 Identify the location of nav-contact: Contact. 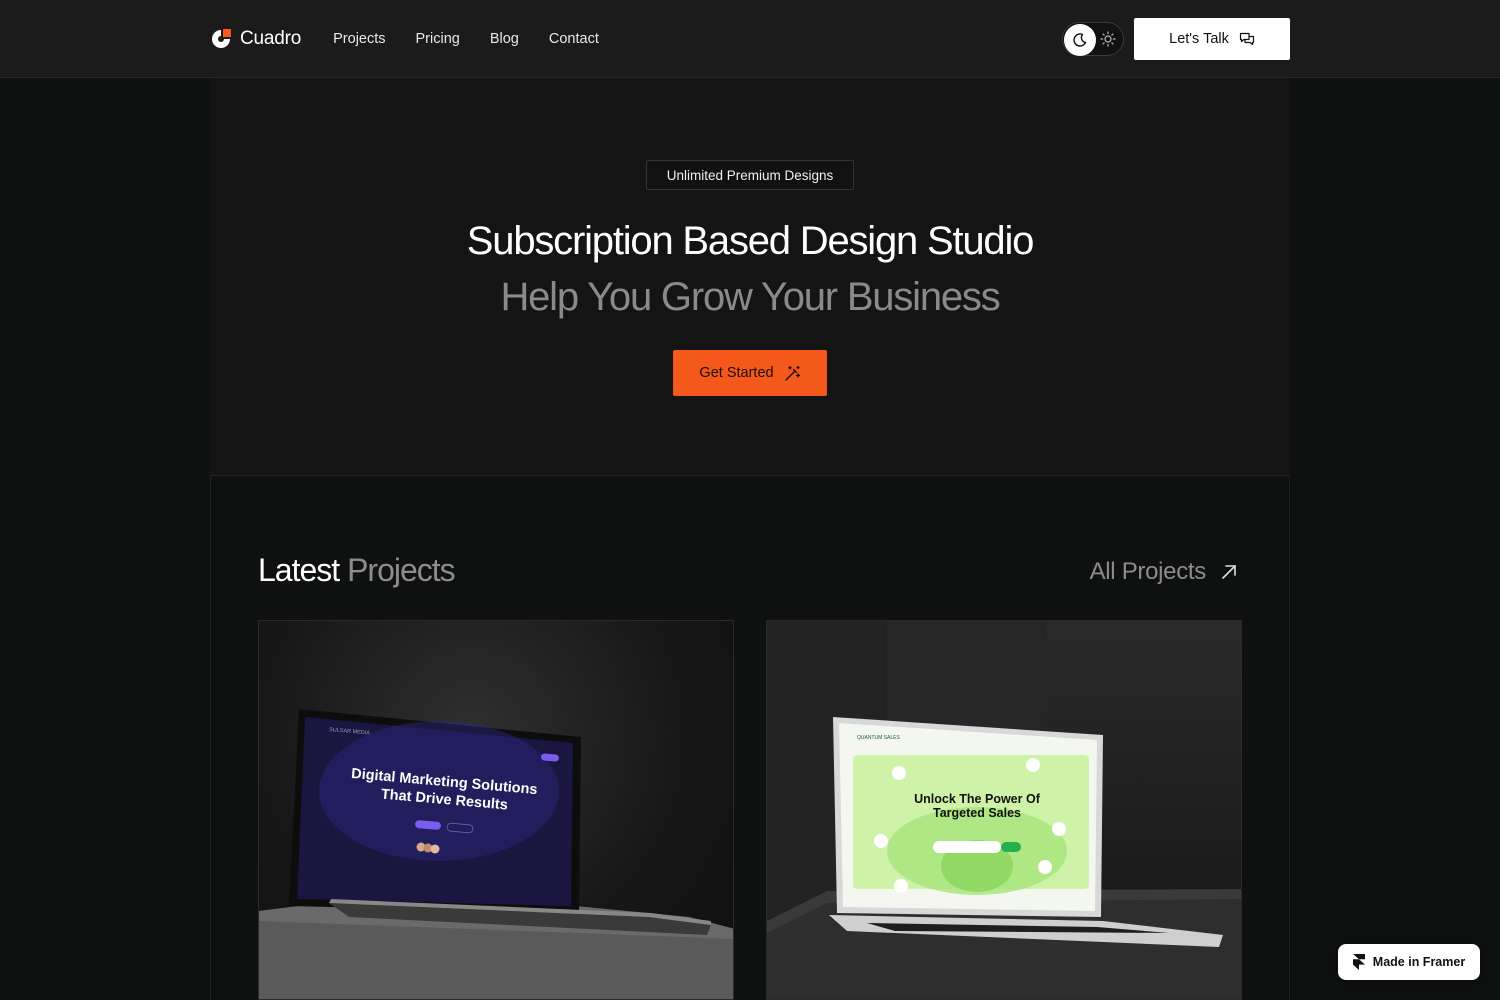
(574, 39).